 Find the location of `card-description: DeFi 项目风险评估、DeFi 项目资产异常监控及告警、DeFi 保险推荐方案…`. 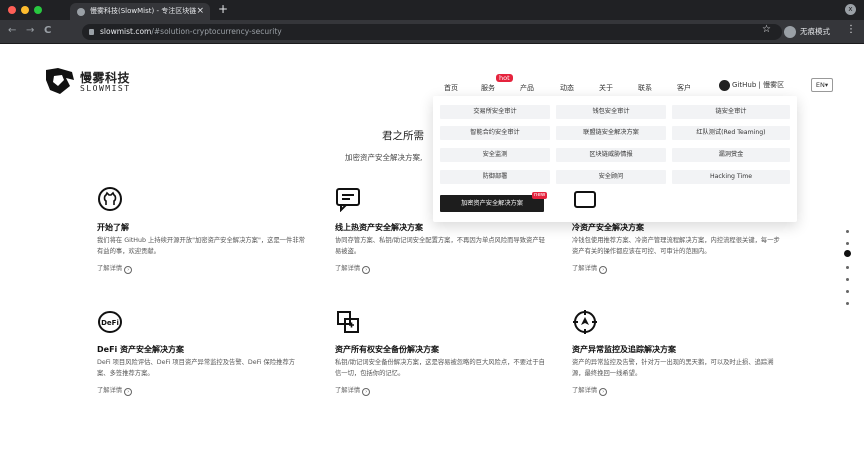

card-description: DeFi 项目风险评估、DeFi 项目资产异常监控及告警、DeFi 保险推荐方案… is located at coordinates (196, 368).